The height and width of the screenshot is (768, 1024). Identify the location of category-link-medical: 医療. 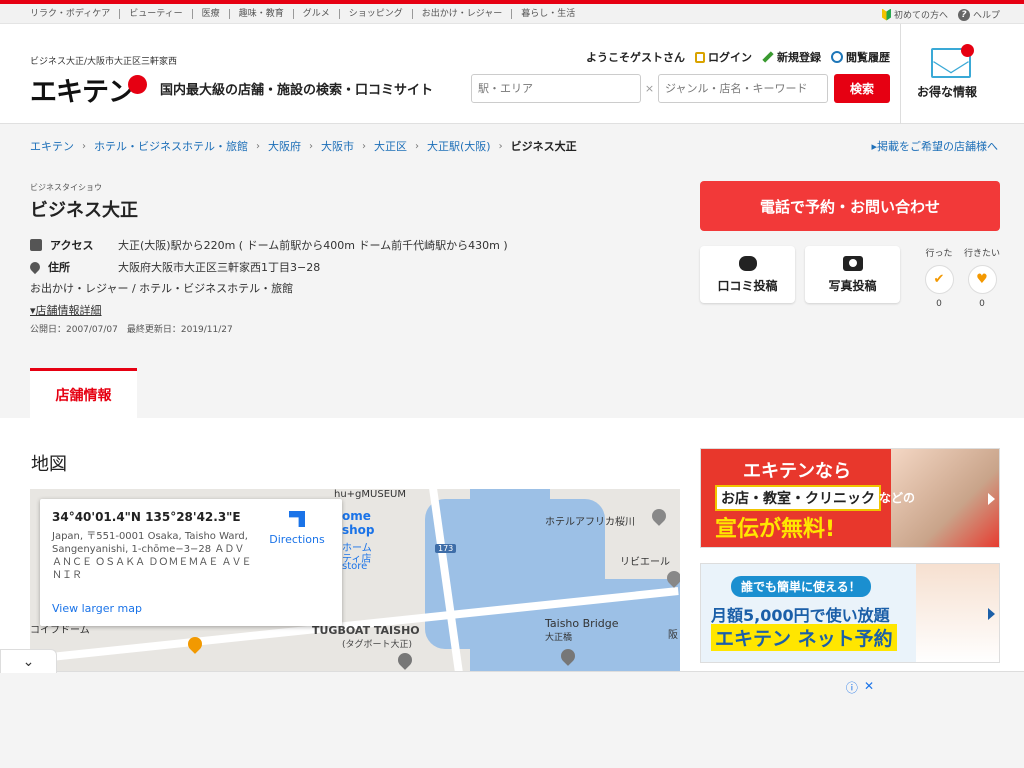
(210, 14).